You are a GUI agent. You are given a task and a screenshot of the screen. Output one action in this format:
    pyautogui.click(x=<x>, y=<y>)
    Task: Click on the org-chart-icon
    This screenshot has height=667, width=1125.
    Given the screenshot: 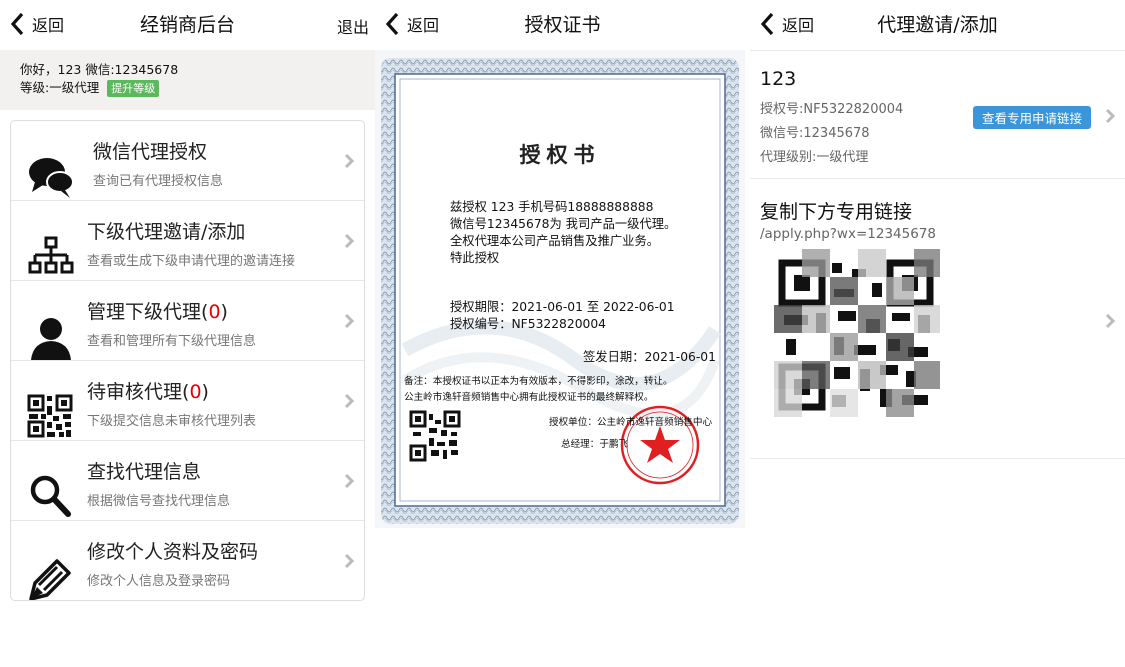 What is the action you would take?
    pyautogui.click(x=51, y=255)
    